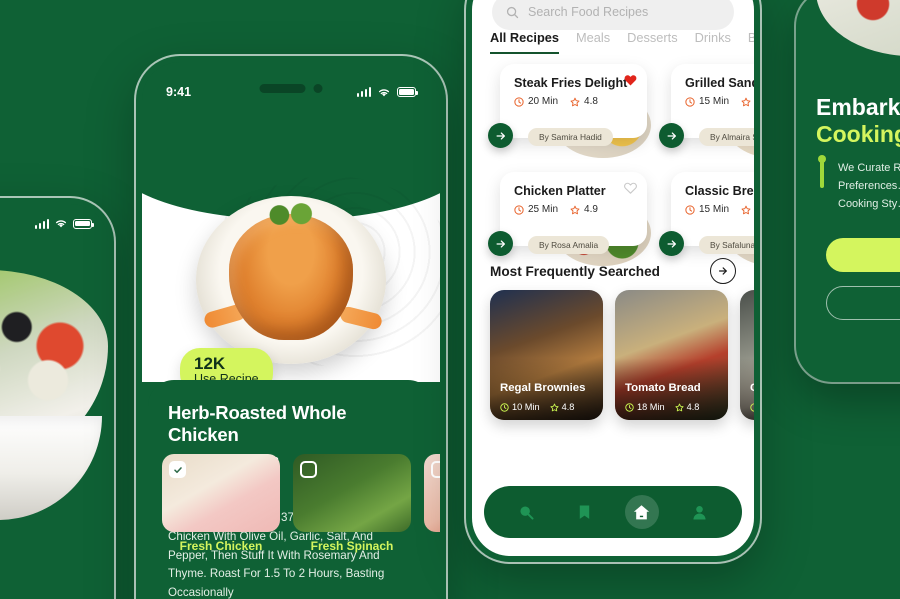 The height and width of the screenshot is (599, 900). Describe the element at coordinates (613, 15) in the screenshot. I see `search-input: Search Food Recipes` at that location.